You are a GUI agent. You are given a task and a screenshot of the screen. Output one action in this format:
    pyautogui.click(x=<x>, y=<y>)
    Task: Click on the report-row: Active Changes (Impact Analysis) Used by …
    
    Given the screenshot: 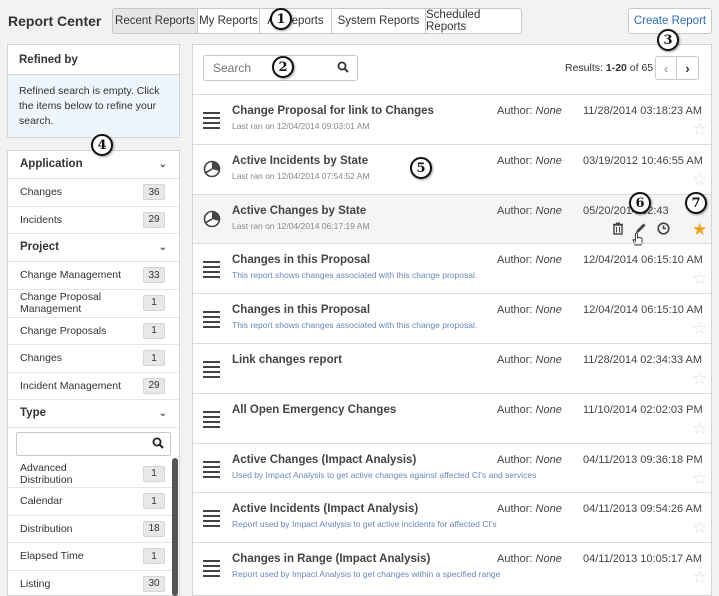 What is the action you would take?
    pyautogui.click(x=452, y=467)
    